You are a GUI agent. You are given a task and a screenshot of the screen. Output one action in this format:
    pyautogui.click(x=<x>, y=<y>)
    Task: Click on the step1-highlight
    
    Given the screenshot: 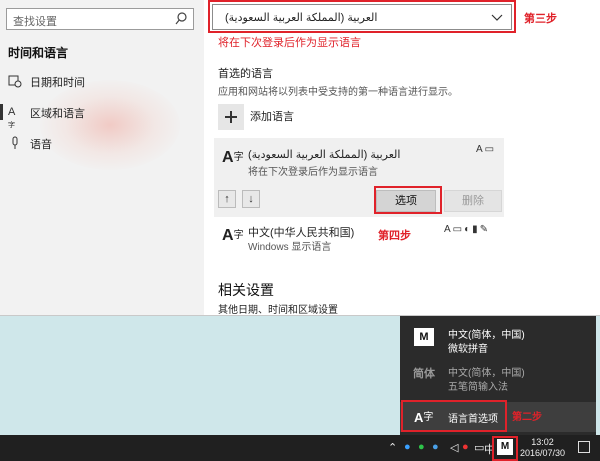 What is the action you would take?
    pyautogui.click(x=505, y=448)
    